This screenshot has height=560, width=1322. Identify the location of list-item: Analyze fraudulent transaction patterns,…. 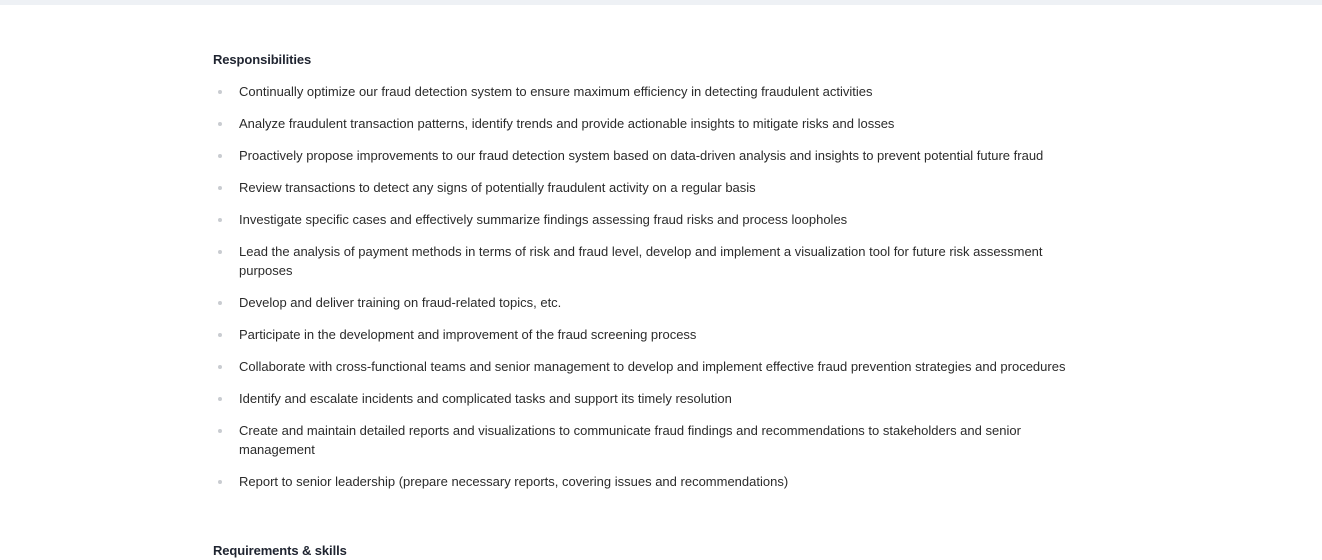
(648, 123).